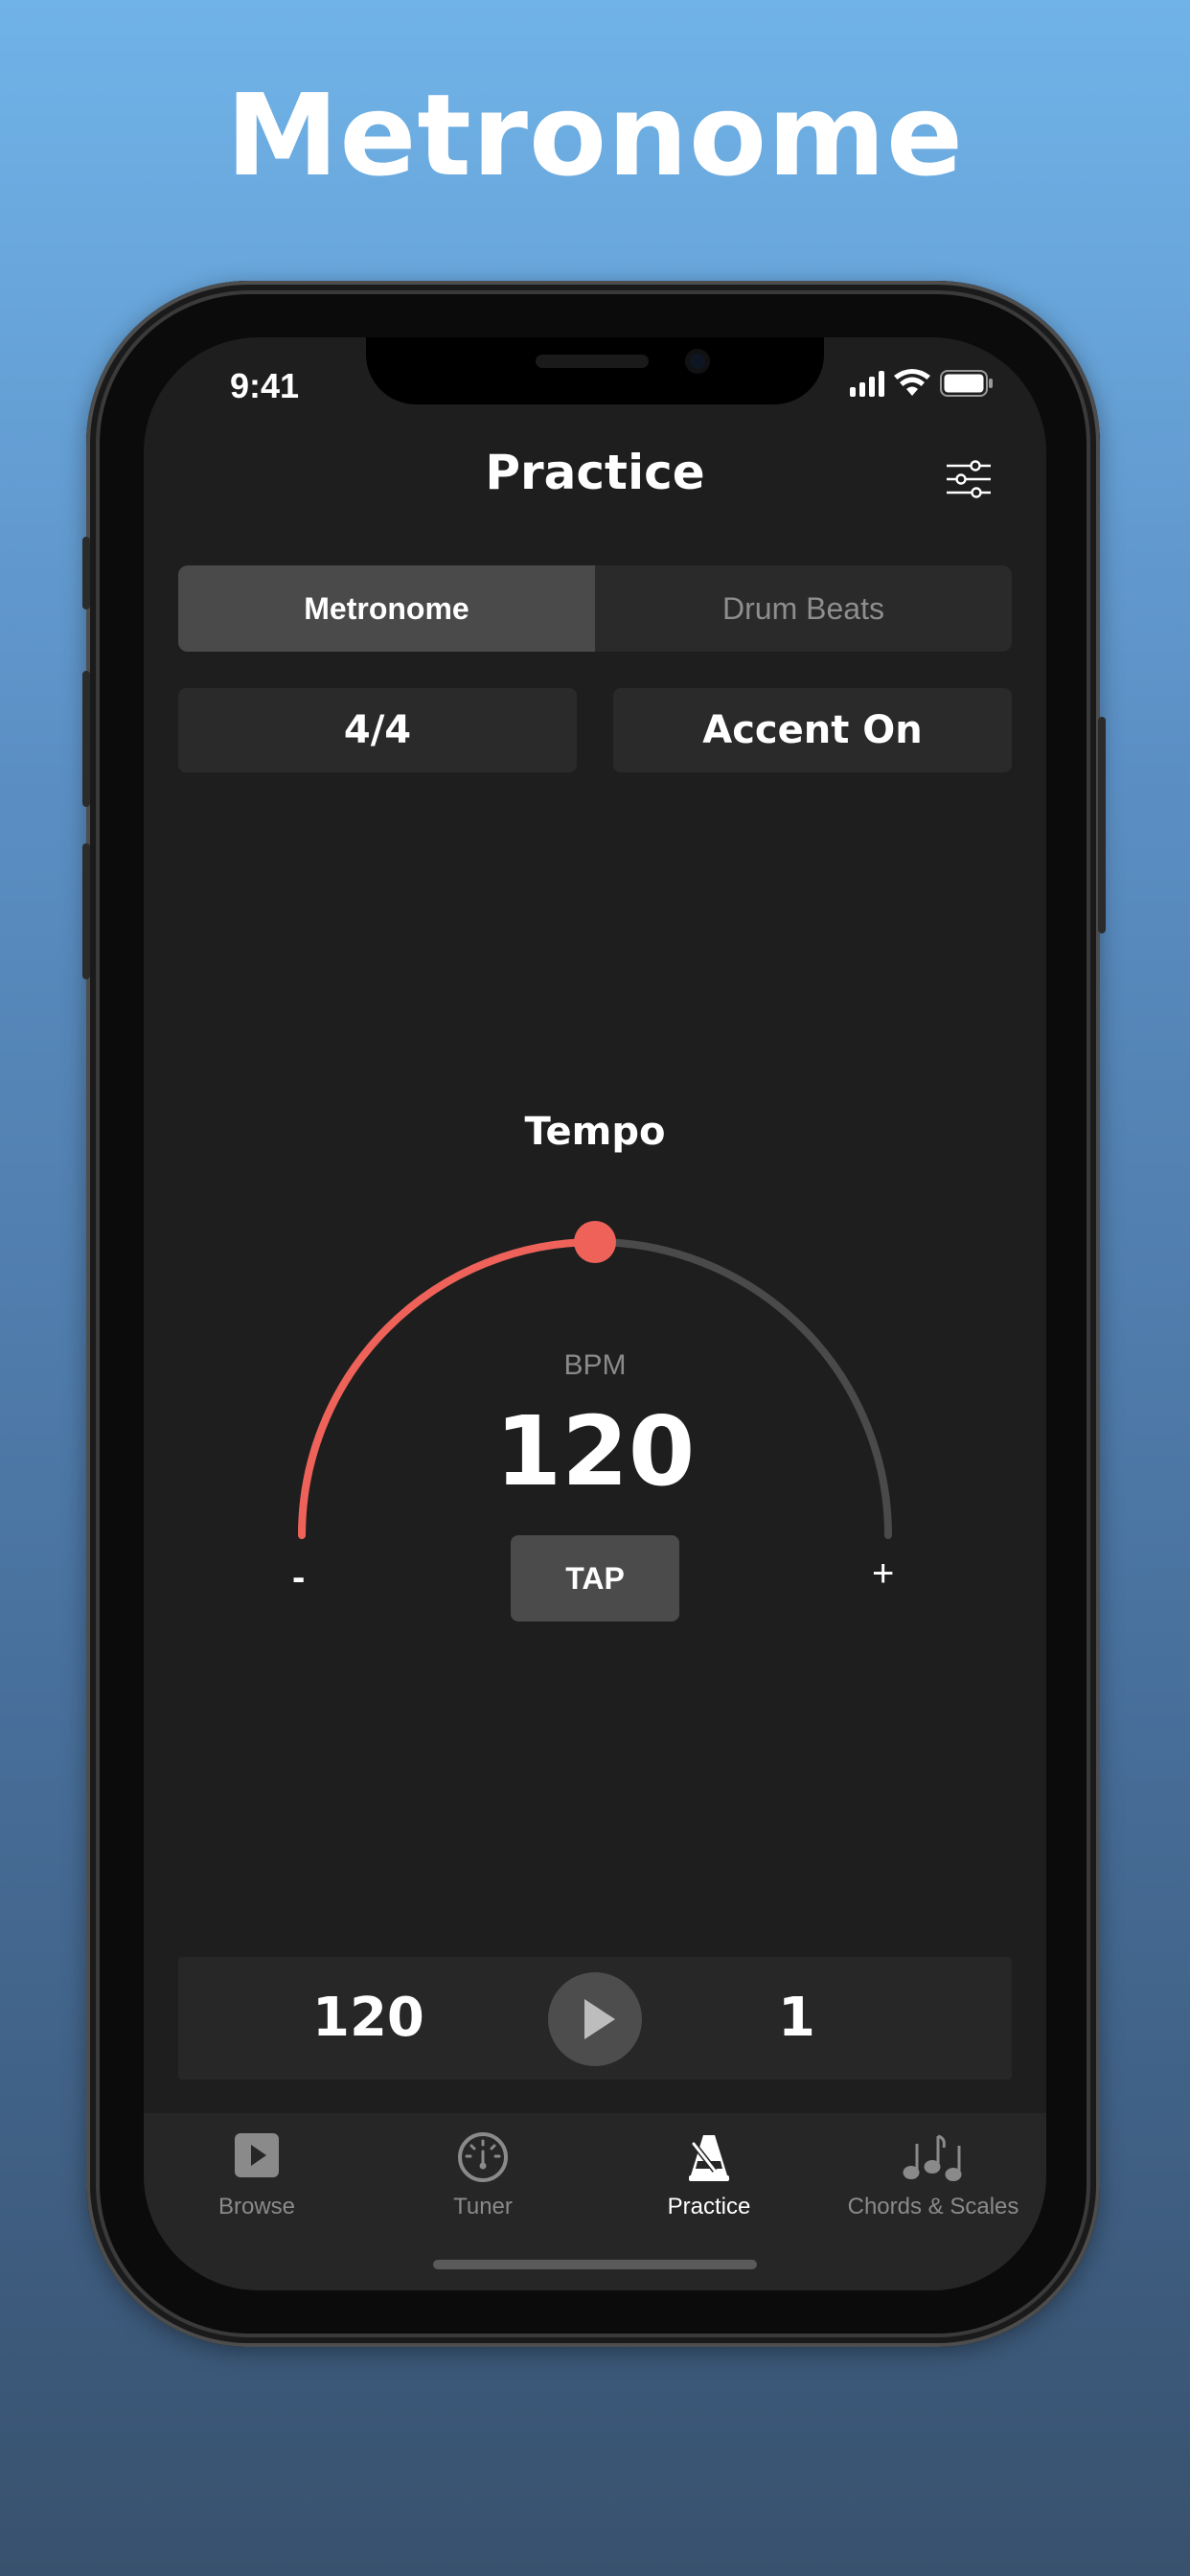 This screenshot has width=1190, height=2576. Describe the element at coordinates (298, 1577) in the screenshot. I see `decrease-tempo-button: -` at that location.